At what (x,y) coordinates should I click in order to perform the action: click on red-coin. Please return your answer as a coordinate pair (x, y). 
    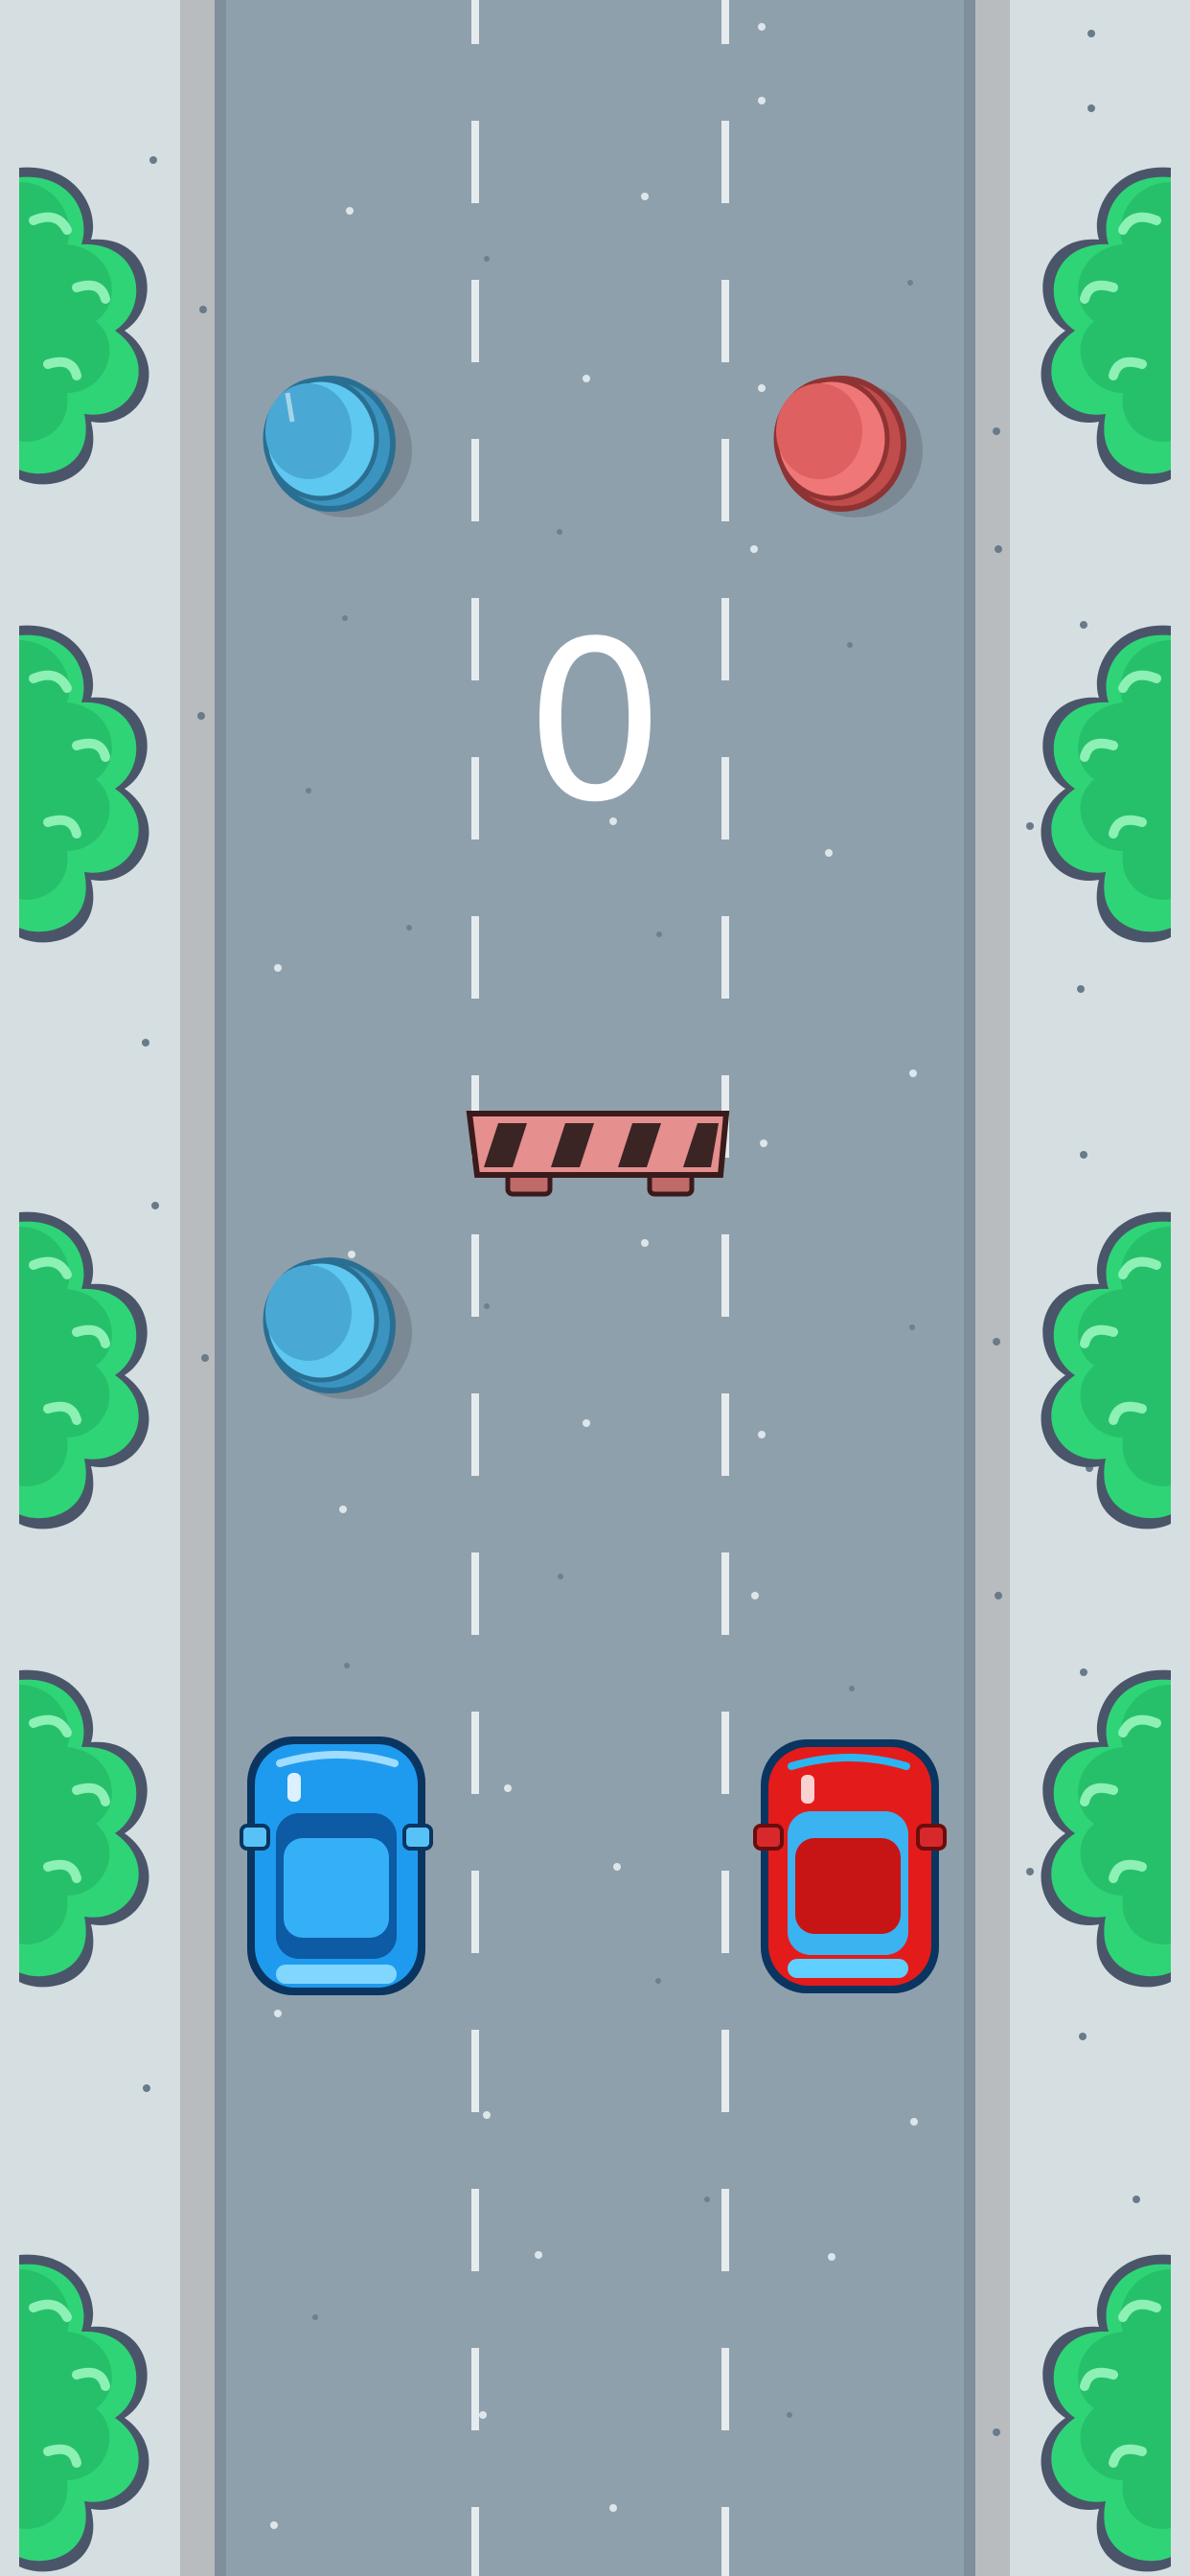
    Looking at the image, I should click on (848, 447).